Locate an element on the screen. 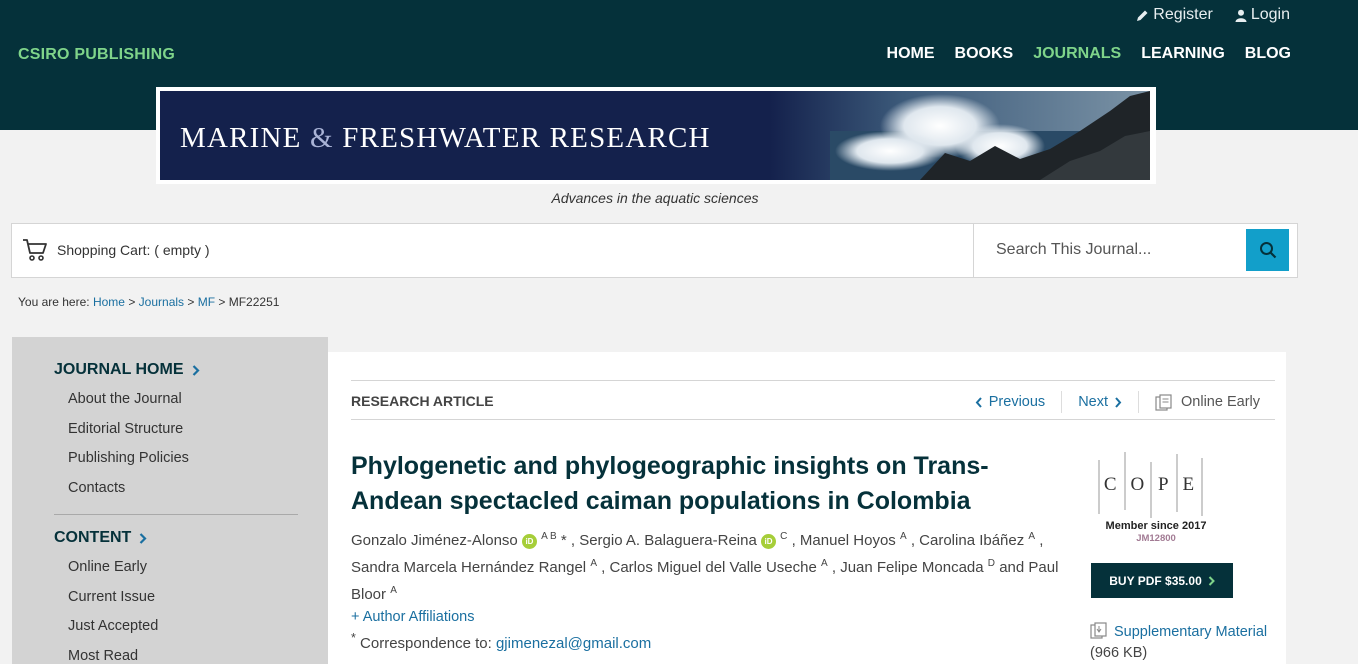 Image resolution: width=1358 pixels, height=664 pixels. cart-search-bar: Shopping Cart: ( empty ) is located at coordinates (654, 250).